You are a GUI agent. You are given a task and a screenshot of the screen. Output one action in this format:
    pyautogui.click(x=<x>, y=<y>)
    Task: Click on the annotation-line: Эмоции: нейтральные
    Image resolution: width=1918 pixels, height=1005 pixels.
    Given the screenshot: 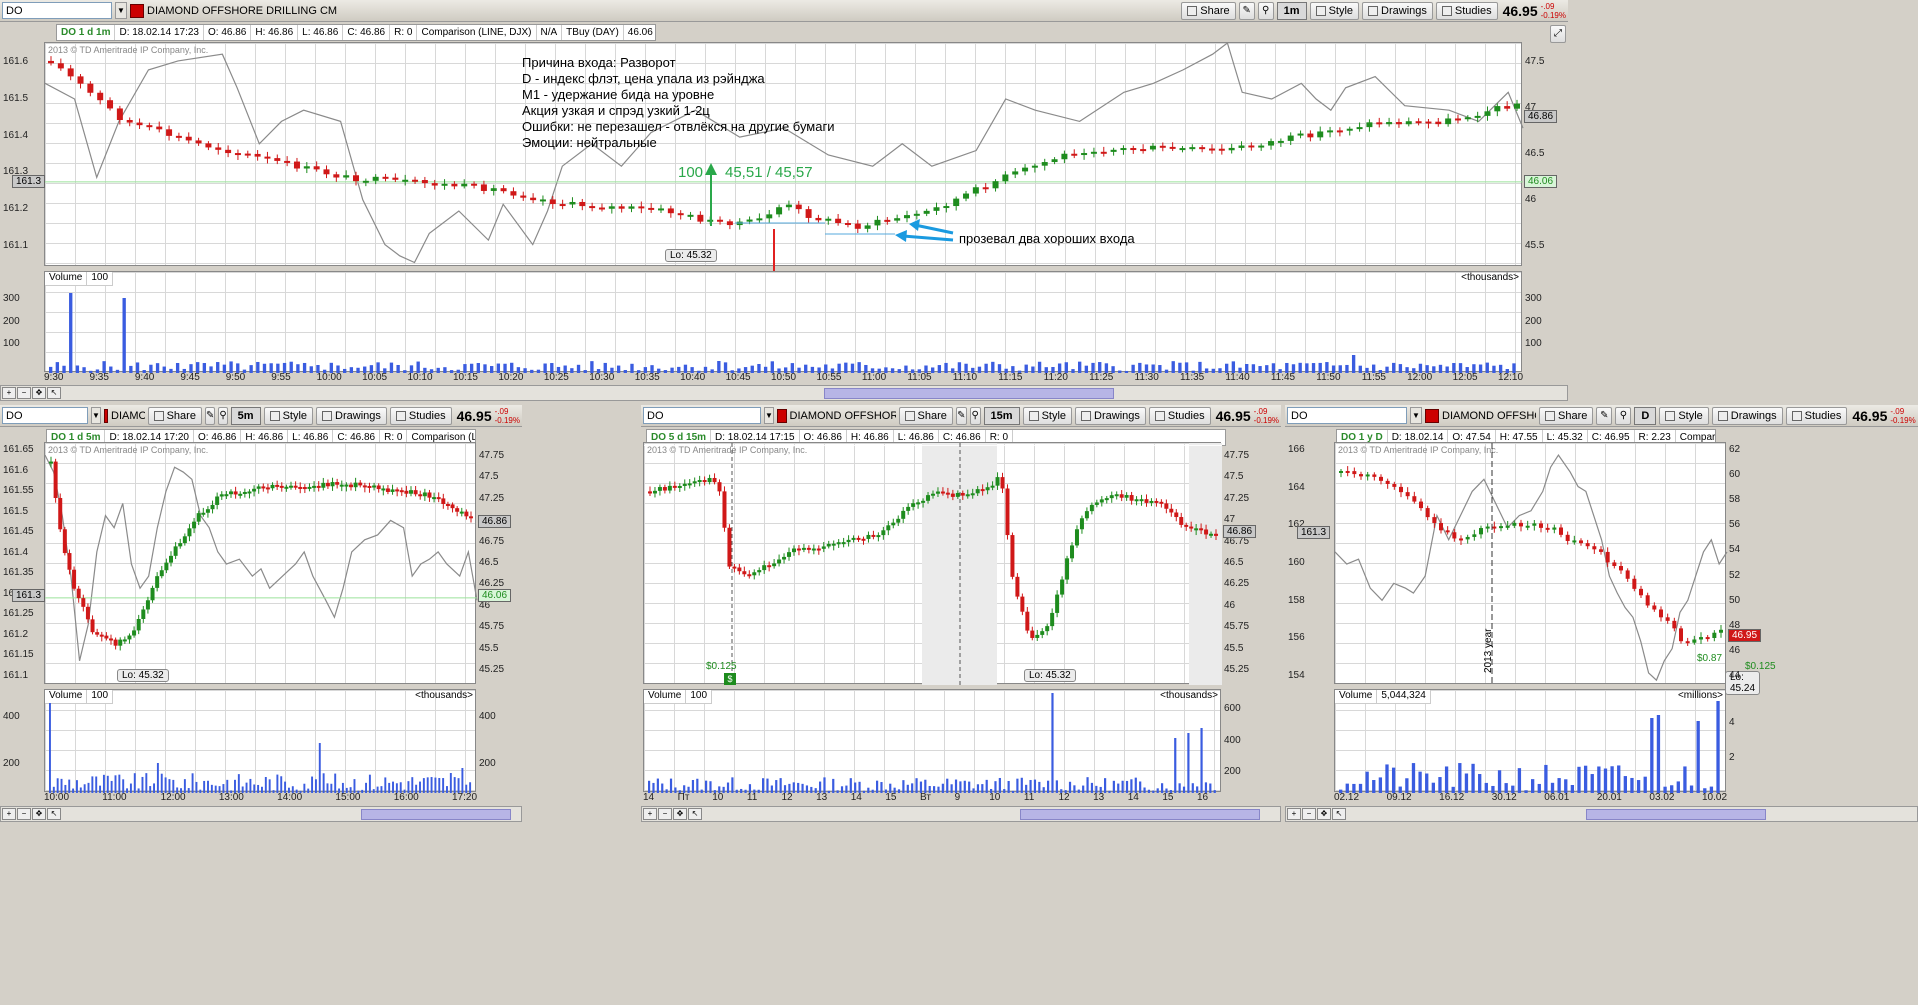 What is the action you would take?
    pyautogui.click(x=589, y=142)
    